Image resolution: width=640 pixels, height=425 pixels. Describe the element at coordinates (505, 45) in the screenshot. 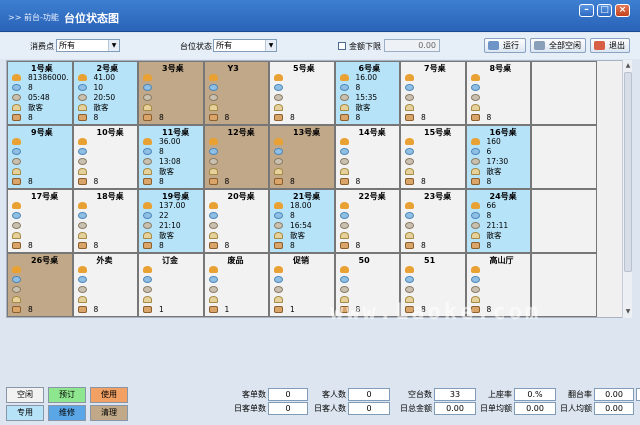

I see `run-button: 运行` at that location.